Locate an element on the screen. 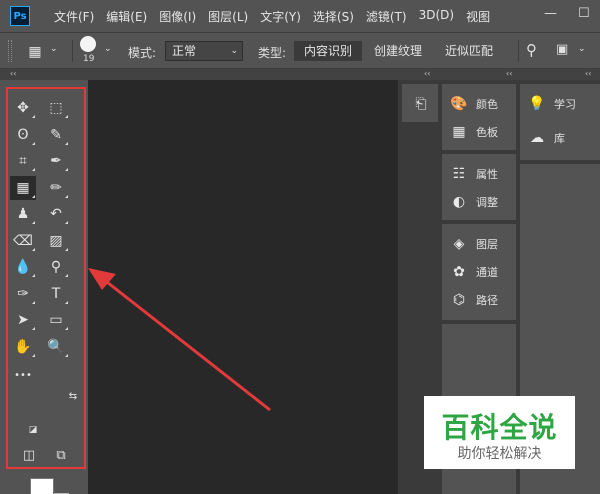 This screenshot has height=494, width=600. watermark-subtitle: 助你轻松解决 is located at coordinates (499, 454).